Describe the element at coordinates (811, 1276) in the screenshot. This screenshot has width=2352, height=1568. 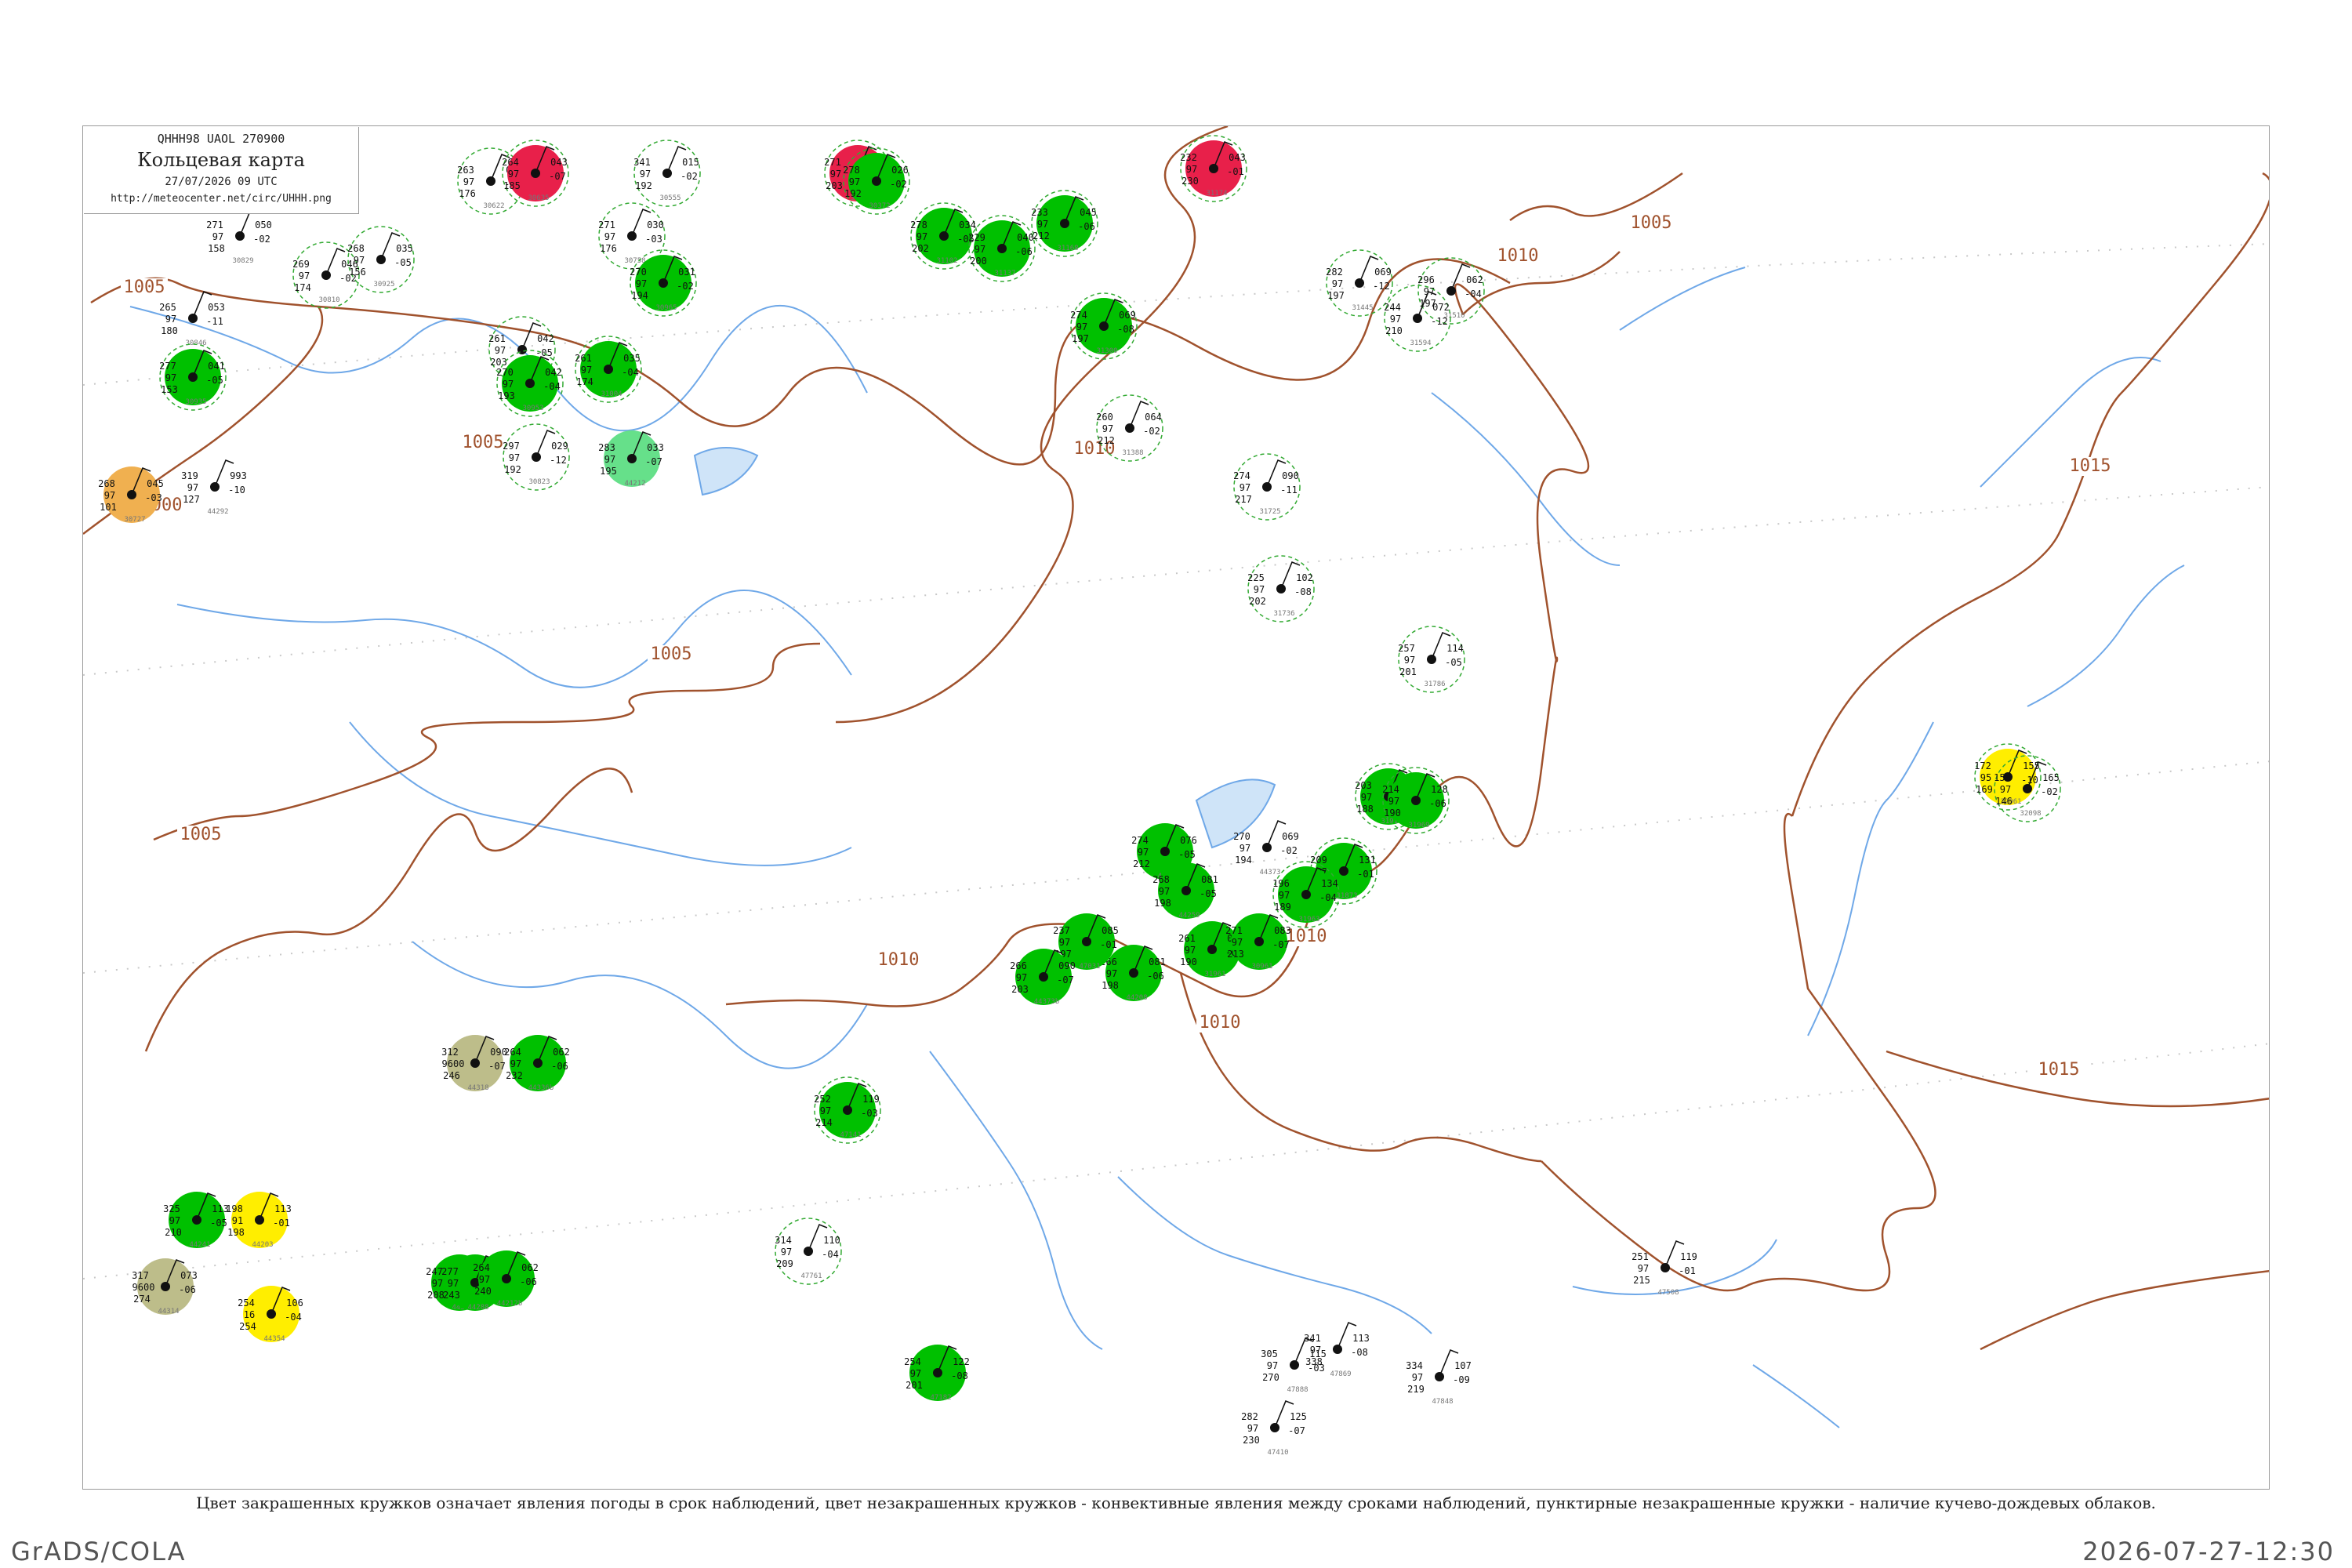
I see `station-id: 47761` at that location.